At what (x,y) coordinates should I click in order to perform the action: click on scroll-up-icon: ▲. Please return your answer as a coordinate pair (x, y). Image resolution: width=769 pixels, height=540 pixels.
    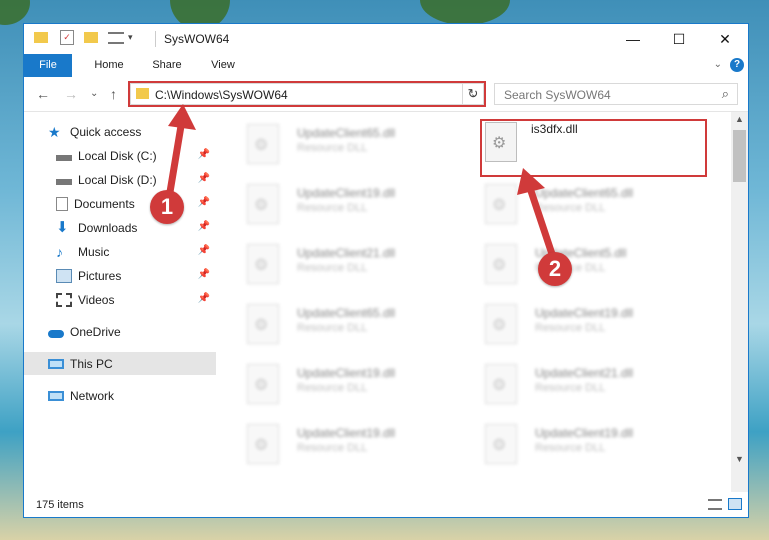
    Looking at the image, I should click on (739, 119).